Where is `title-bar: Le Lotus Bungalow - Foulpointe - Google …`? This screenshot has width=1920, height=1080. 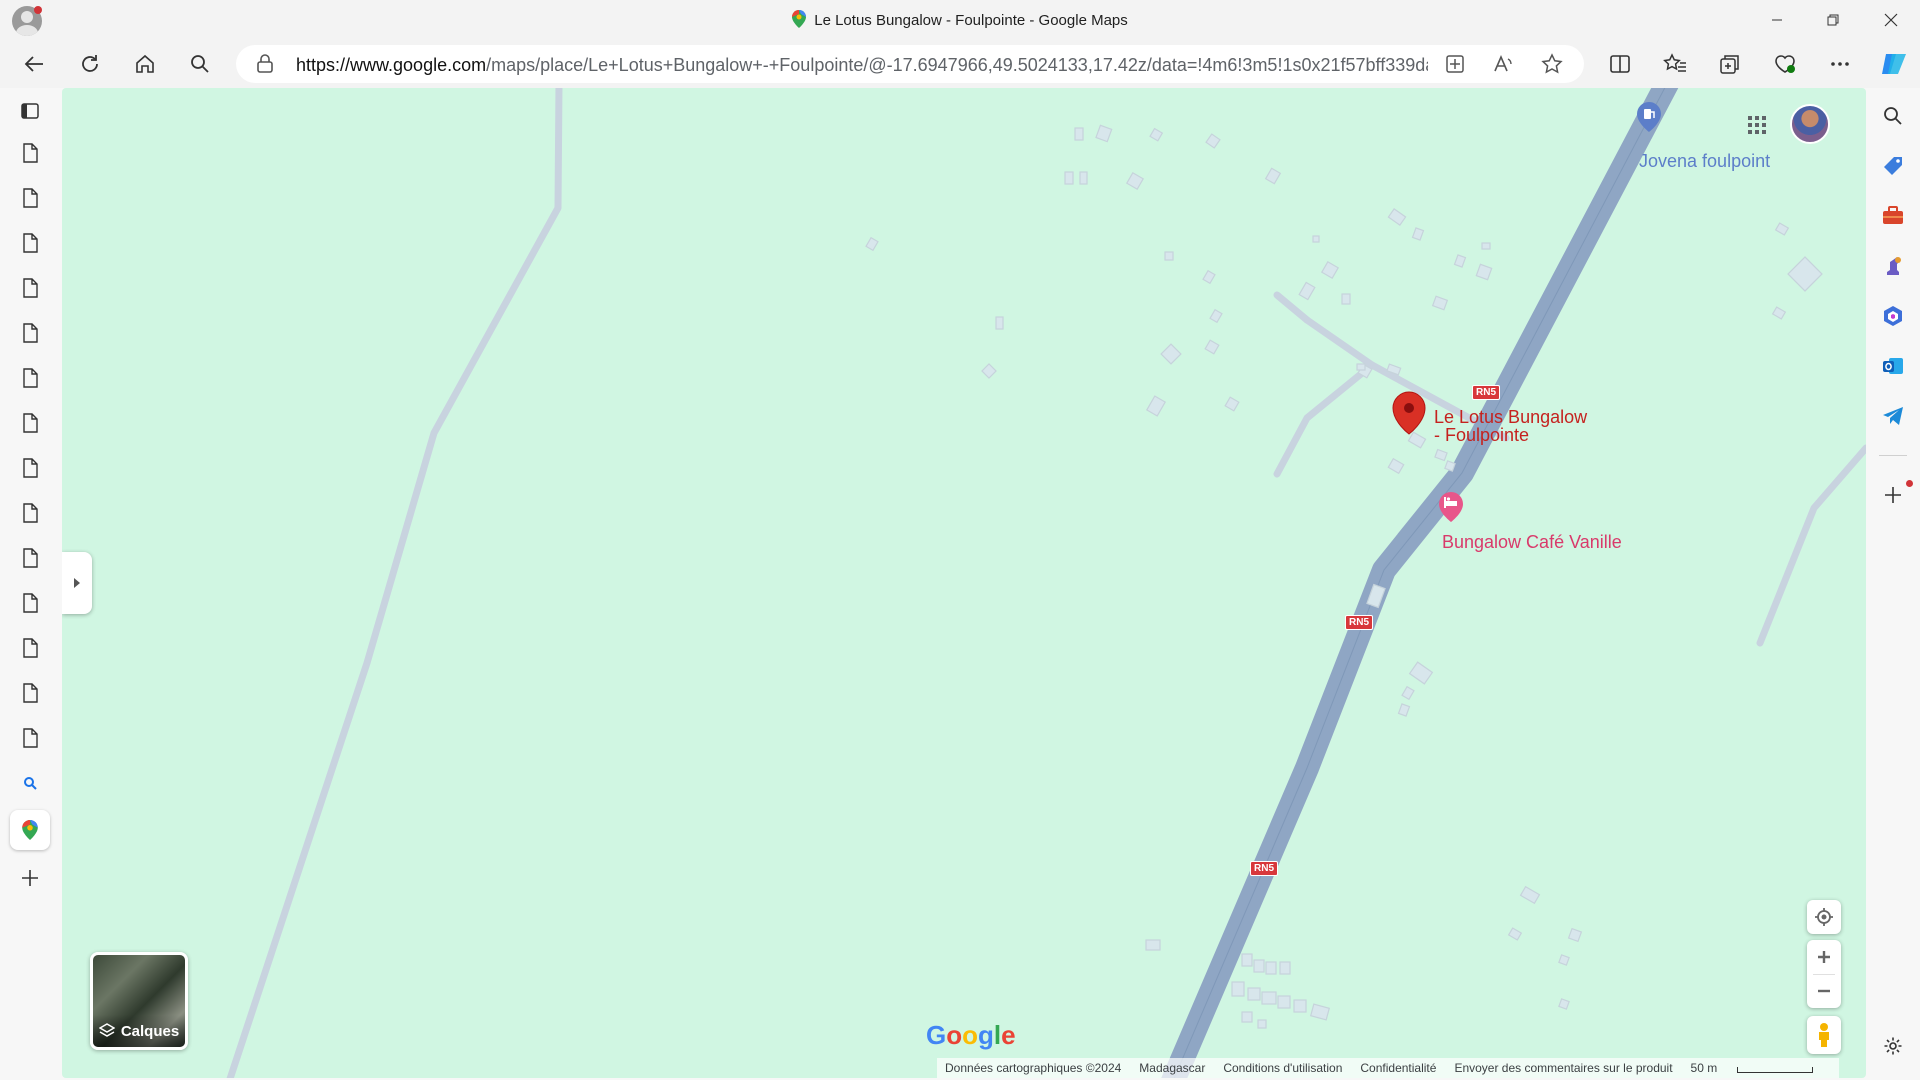
title-bar: Le Lotus Bungalow - Foulpointe - Google … is located at coordinates (960, 20).